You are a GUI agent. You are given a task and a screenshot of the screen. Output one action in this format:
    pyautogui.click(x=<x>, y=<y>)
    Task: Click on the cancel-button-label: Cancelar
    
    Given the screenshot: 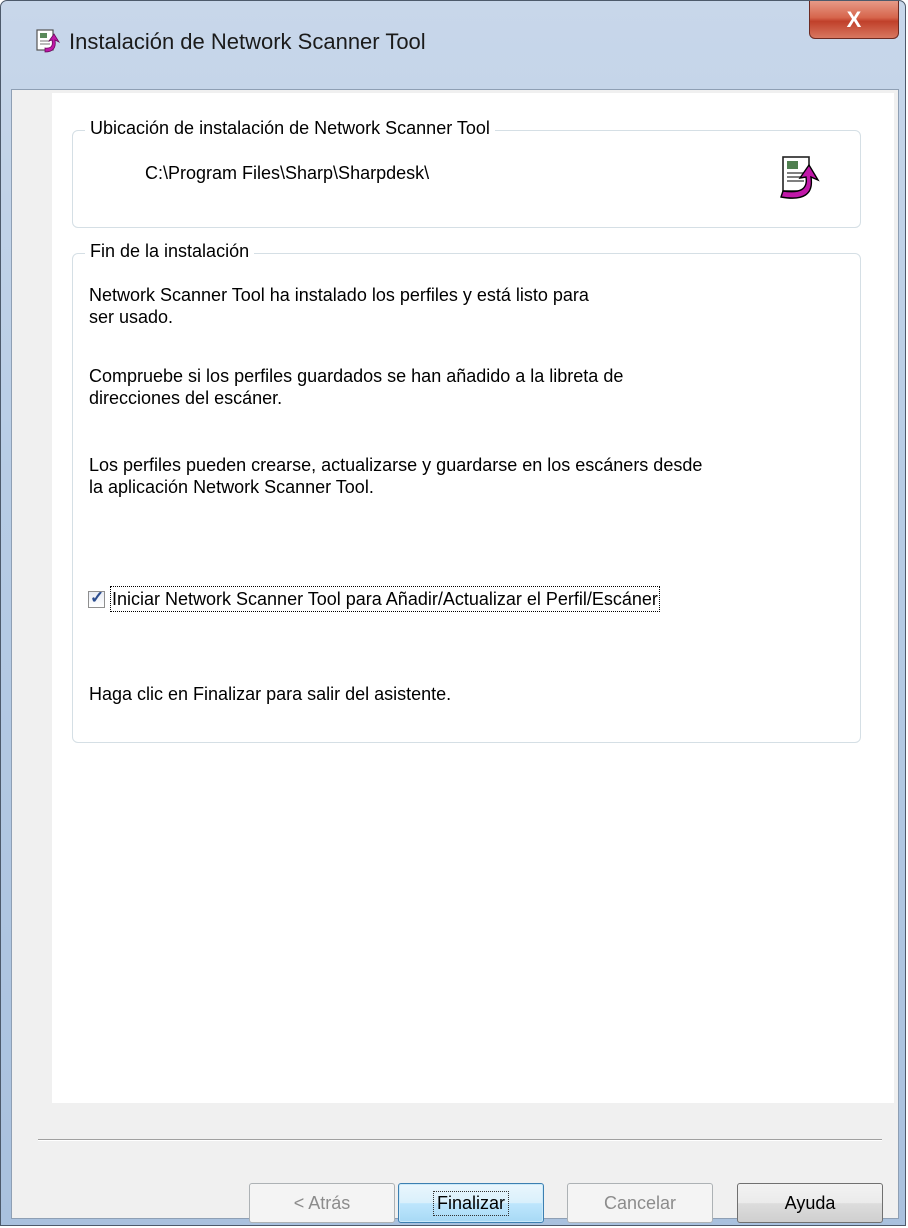 What is the action you would take?
    pyautogui.click(x=640, y=1202)
    